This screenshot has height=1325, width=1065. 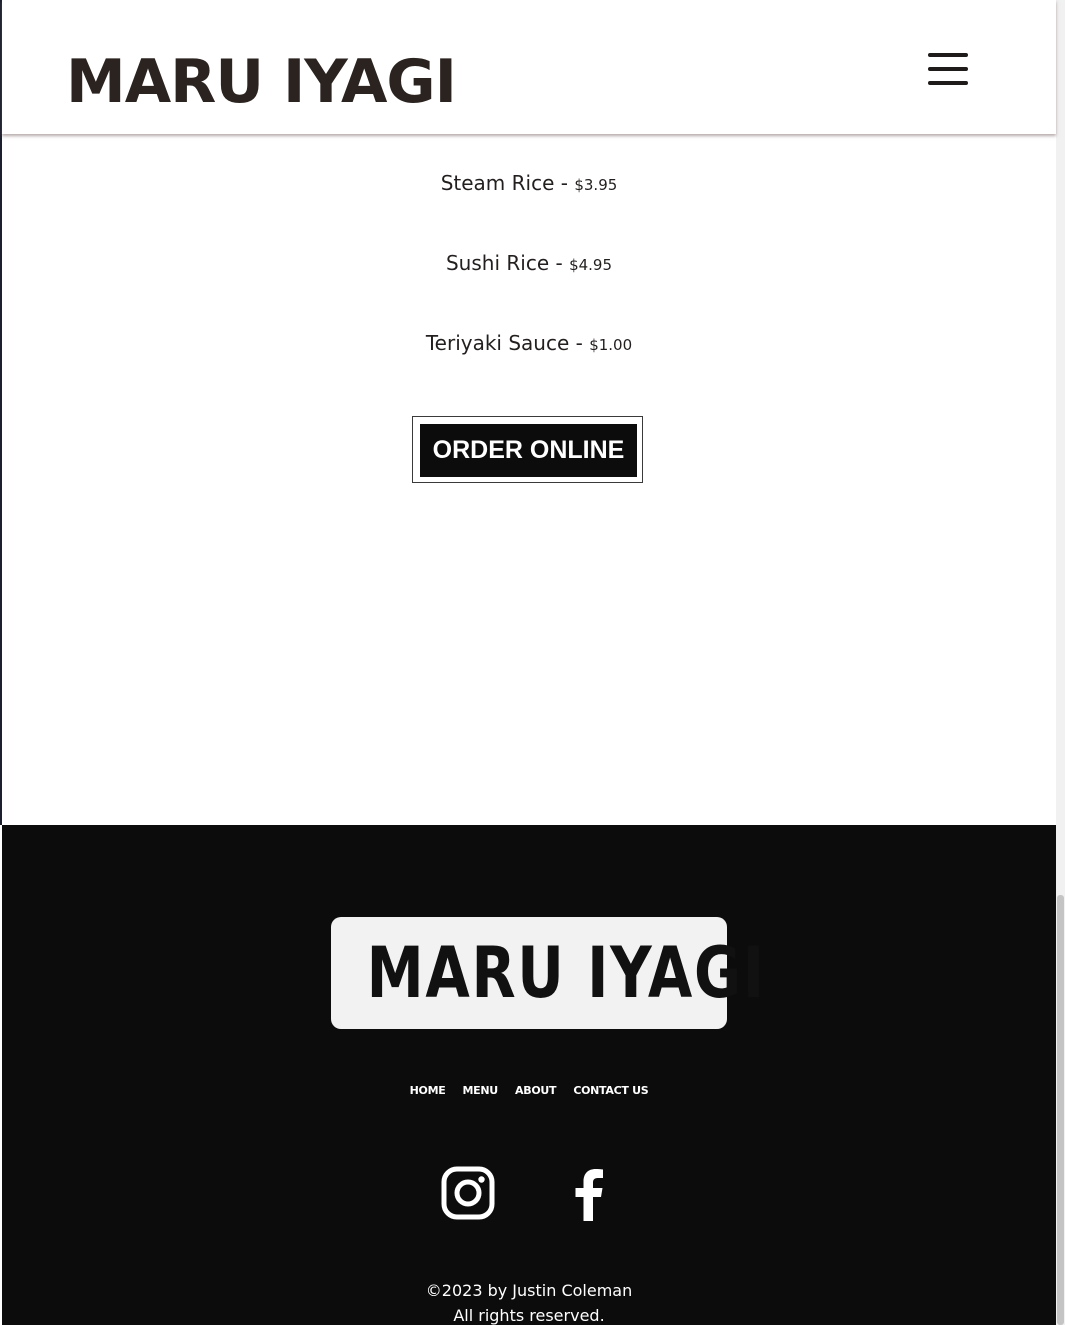 I want to click on menu-item-price: $4.95, so click(x=591, y=265).